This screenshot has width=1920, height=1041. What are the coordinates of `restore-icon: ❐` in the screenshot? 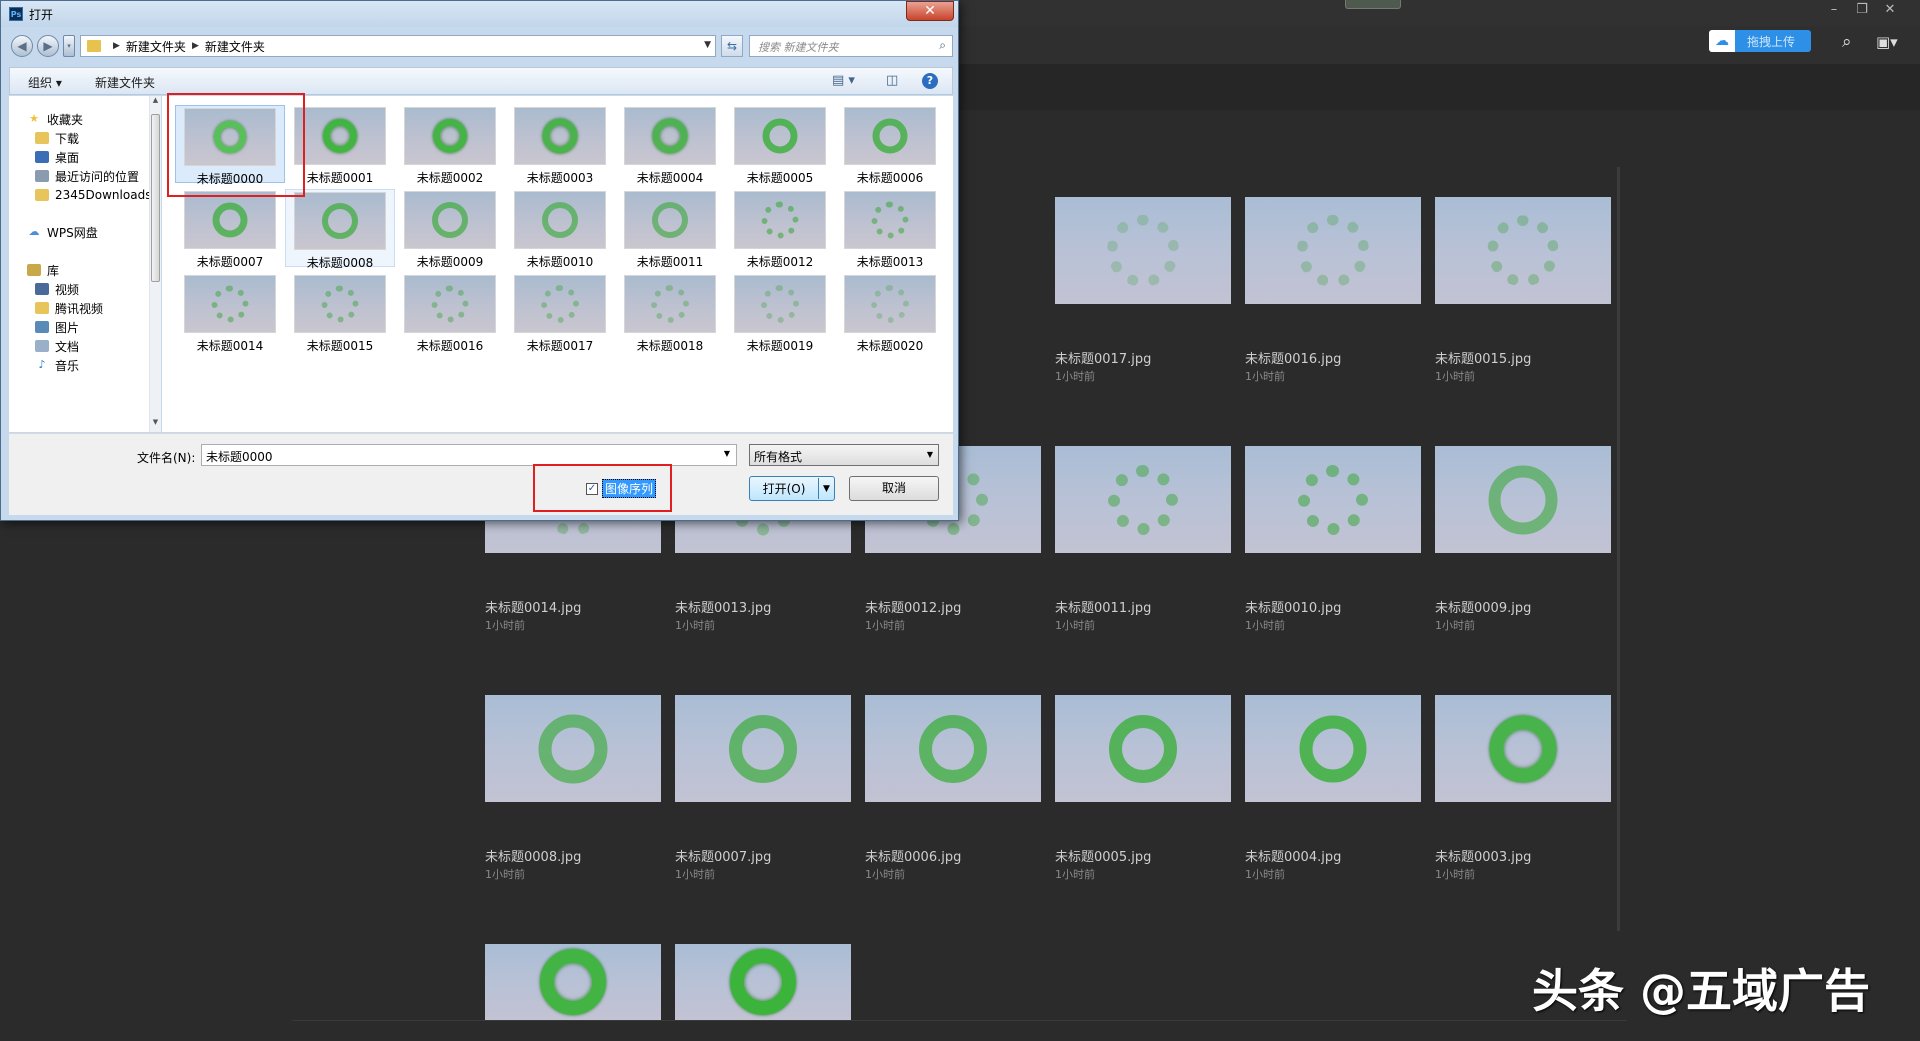 It's located at (1862, 10).